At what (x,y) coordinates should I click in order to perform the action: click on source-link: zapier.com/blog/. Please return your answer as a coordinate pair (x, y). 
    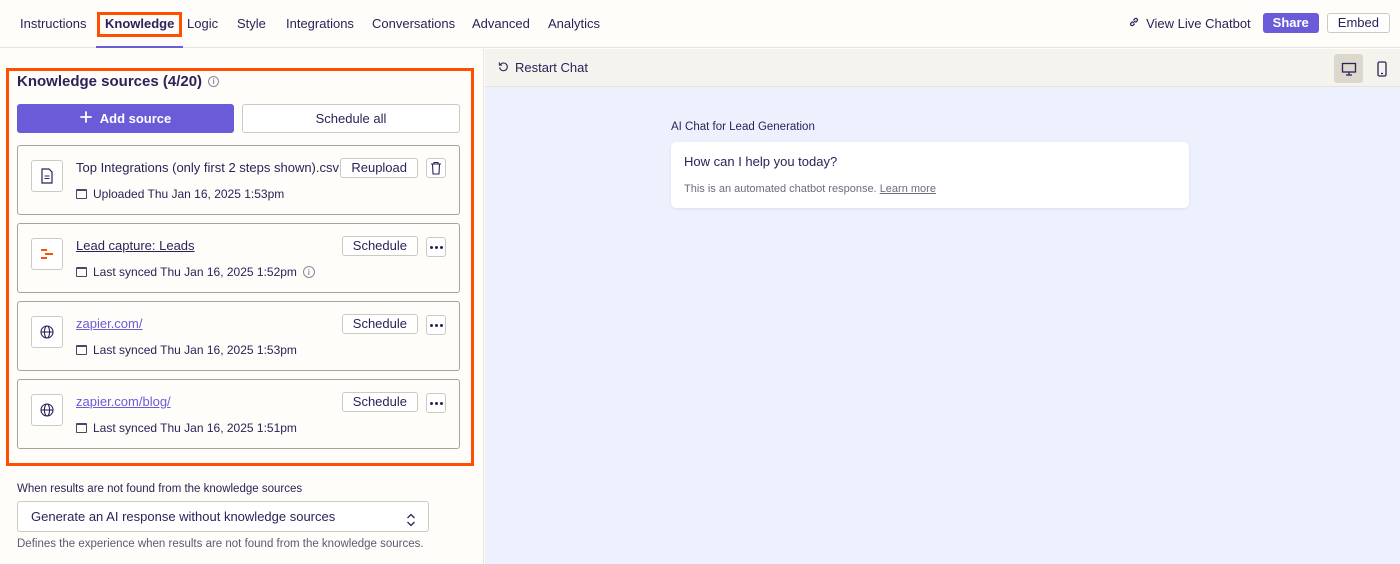
    Looking at the image, I should click on (123, 401).